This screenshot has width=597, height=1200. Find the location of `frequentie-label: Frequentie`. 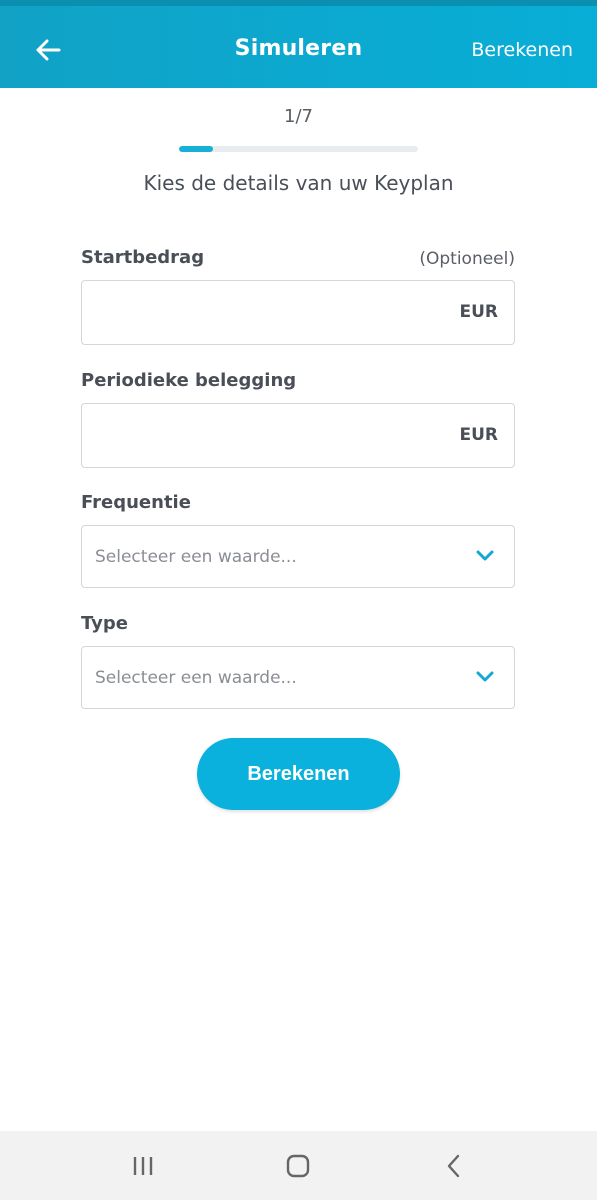

frequentie-label: Frequentie is located at coordinates (136, 502).